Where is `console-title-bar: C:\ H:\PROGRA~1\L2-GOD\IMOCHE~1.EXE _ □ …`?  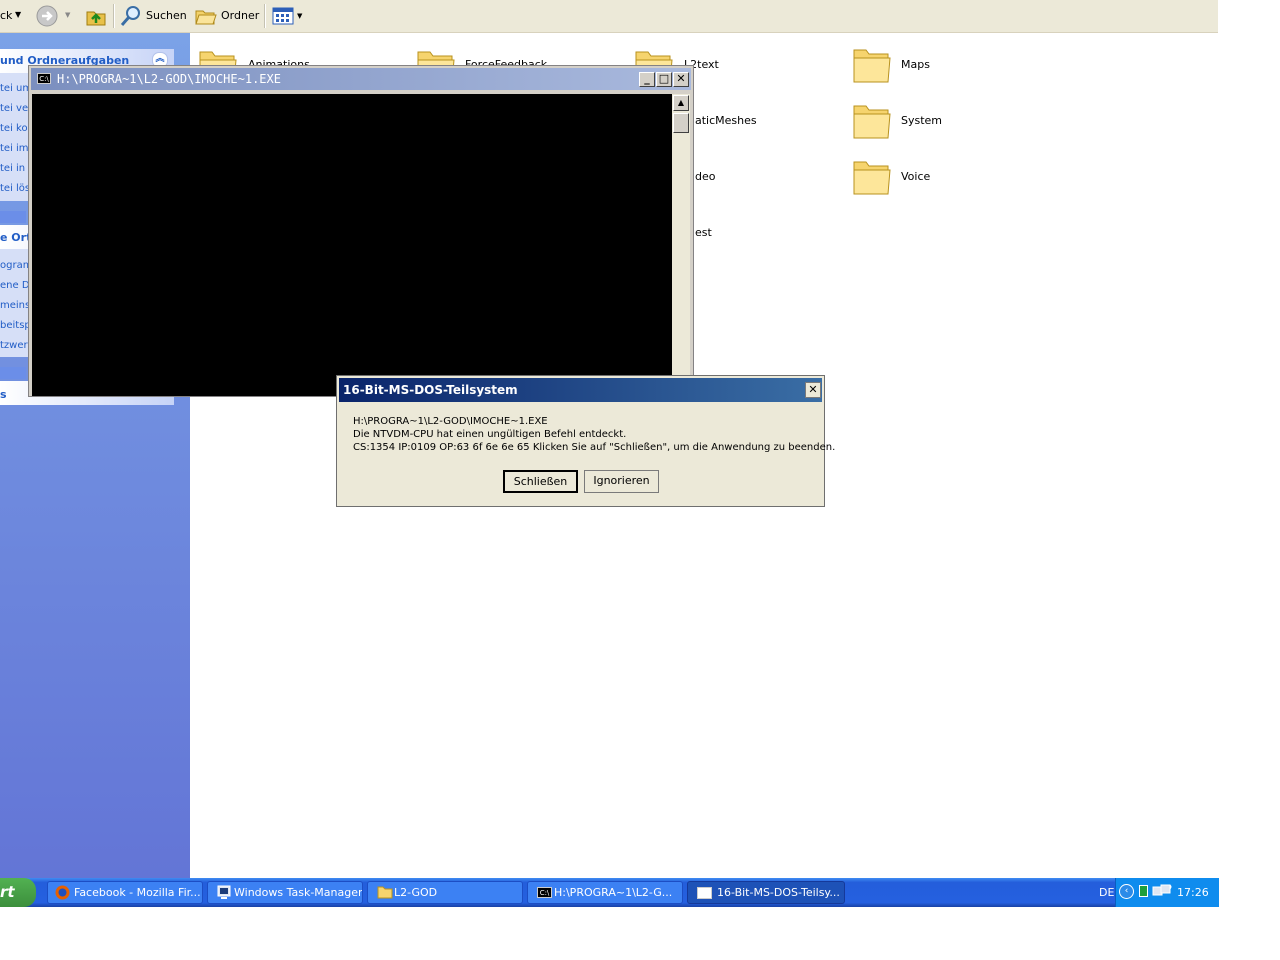
console-title-bar: C:\ H:\PROGRA~1\L2-GOD\IMOCHE~1.EXE _ □ … is located at coordinates (361, 79).